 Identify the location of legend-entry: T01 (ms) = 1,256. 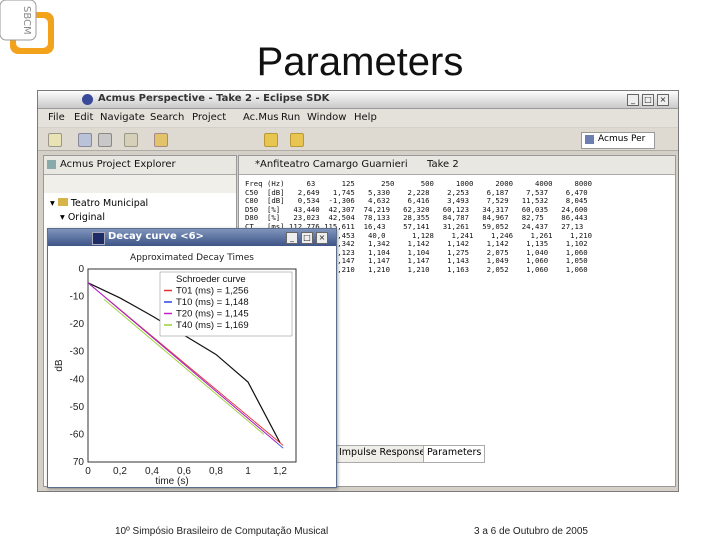
(212, 291).